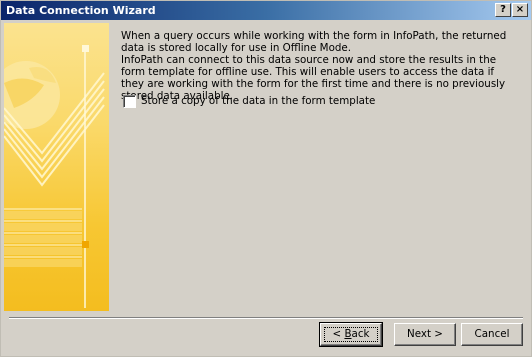  I want to click on title-bar: Data Connection Wizard ? ×, so click(266, 10).